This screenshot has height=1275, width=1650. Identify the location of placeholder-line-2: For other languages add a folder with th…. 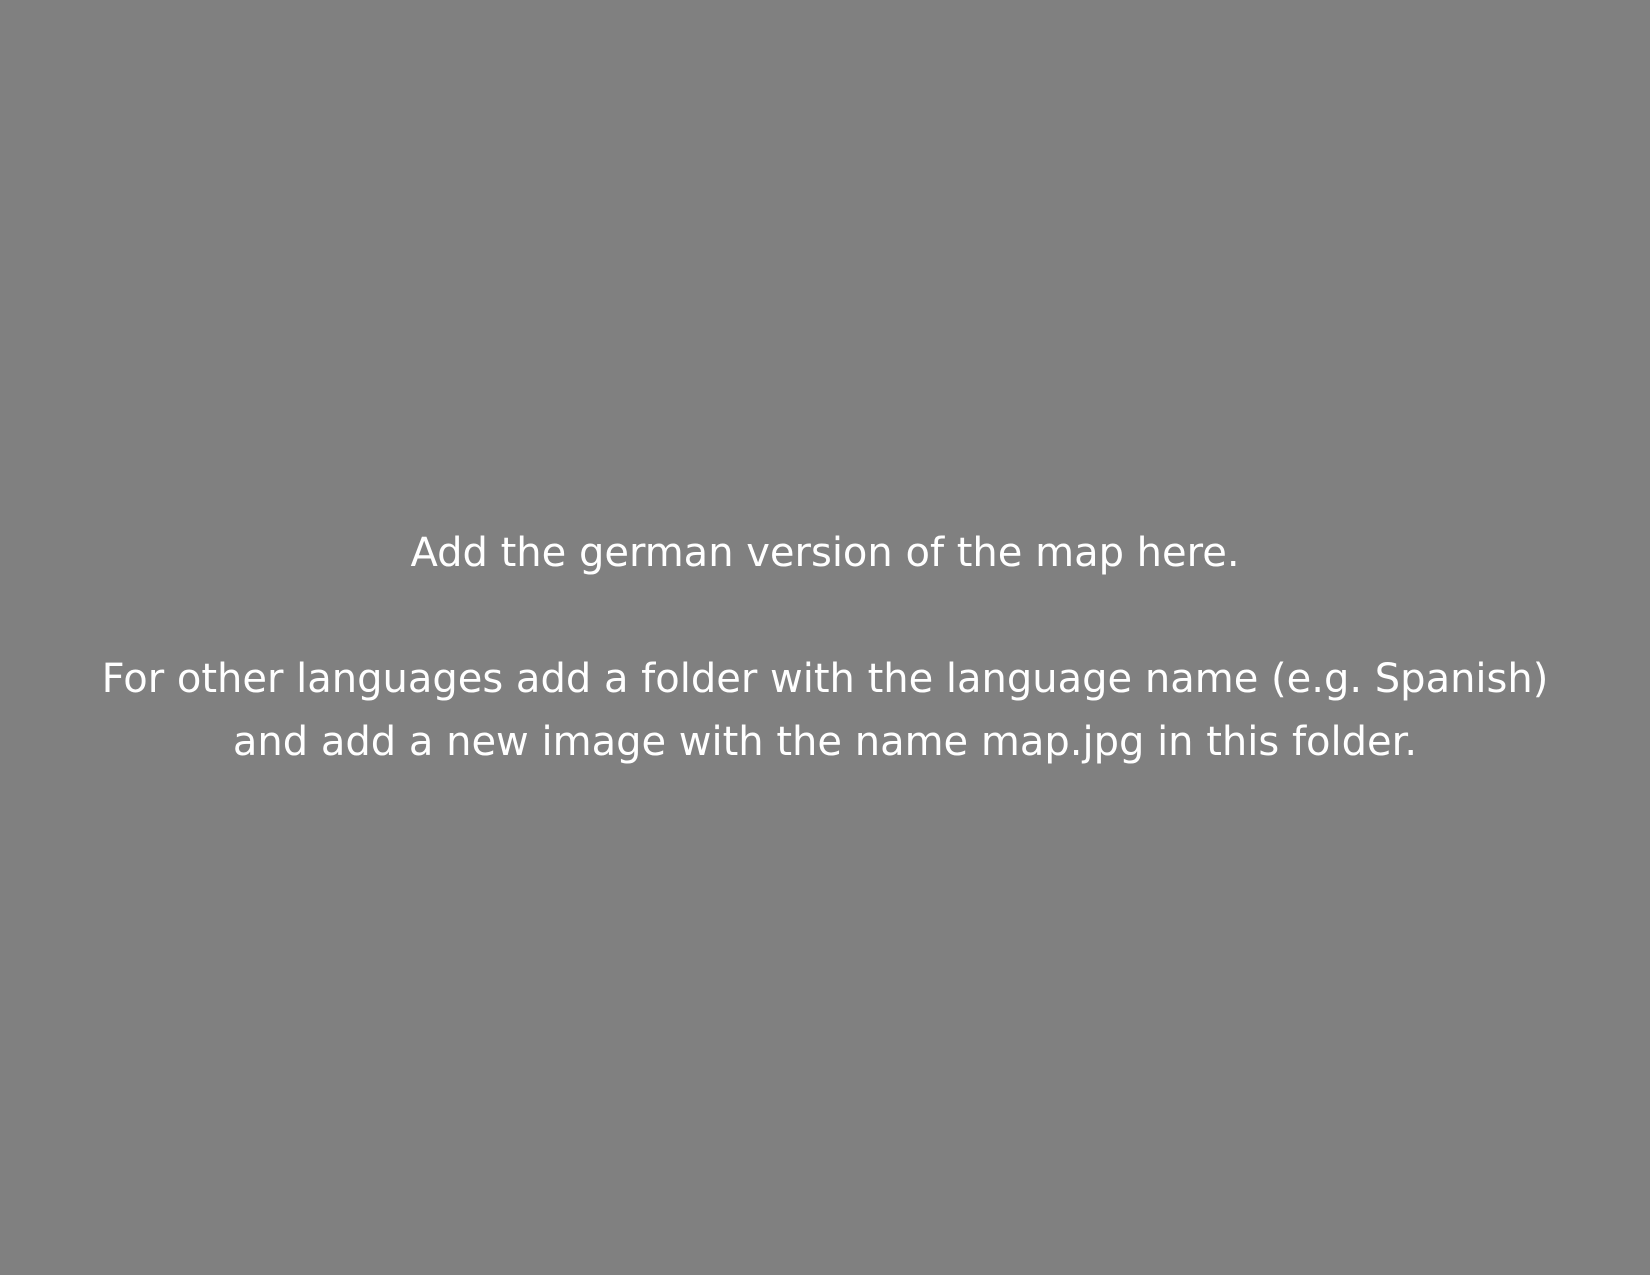
(825, 679).